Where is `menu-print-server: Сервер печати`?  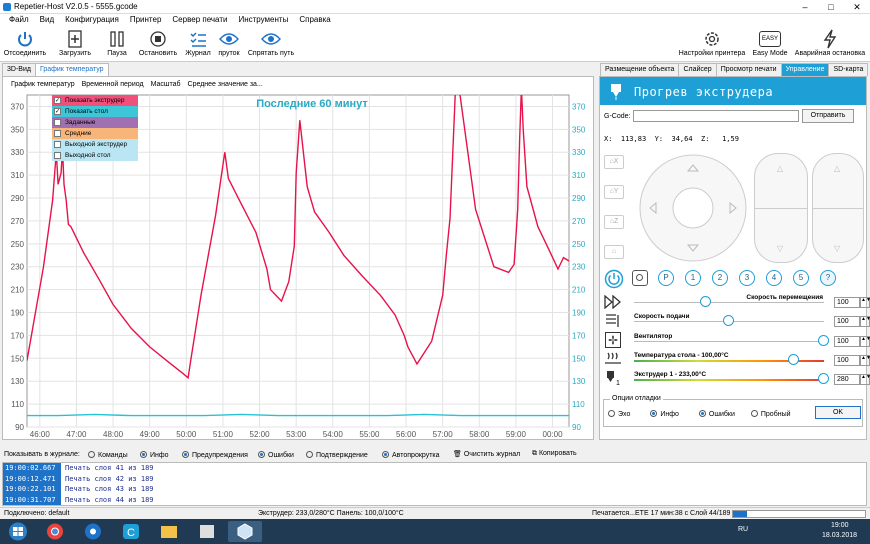
menu-print-server: Сервер печати is located at coordinates (199, 19).